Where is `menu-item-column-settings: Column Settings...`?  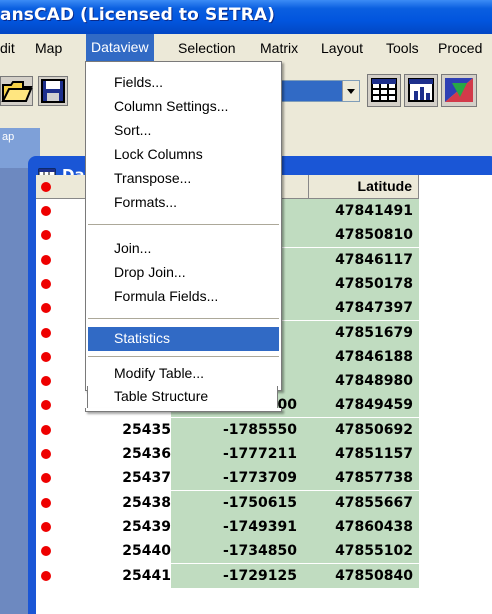
menu-item-column-settings: Column Settings... is located at coordinates (183, 107).